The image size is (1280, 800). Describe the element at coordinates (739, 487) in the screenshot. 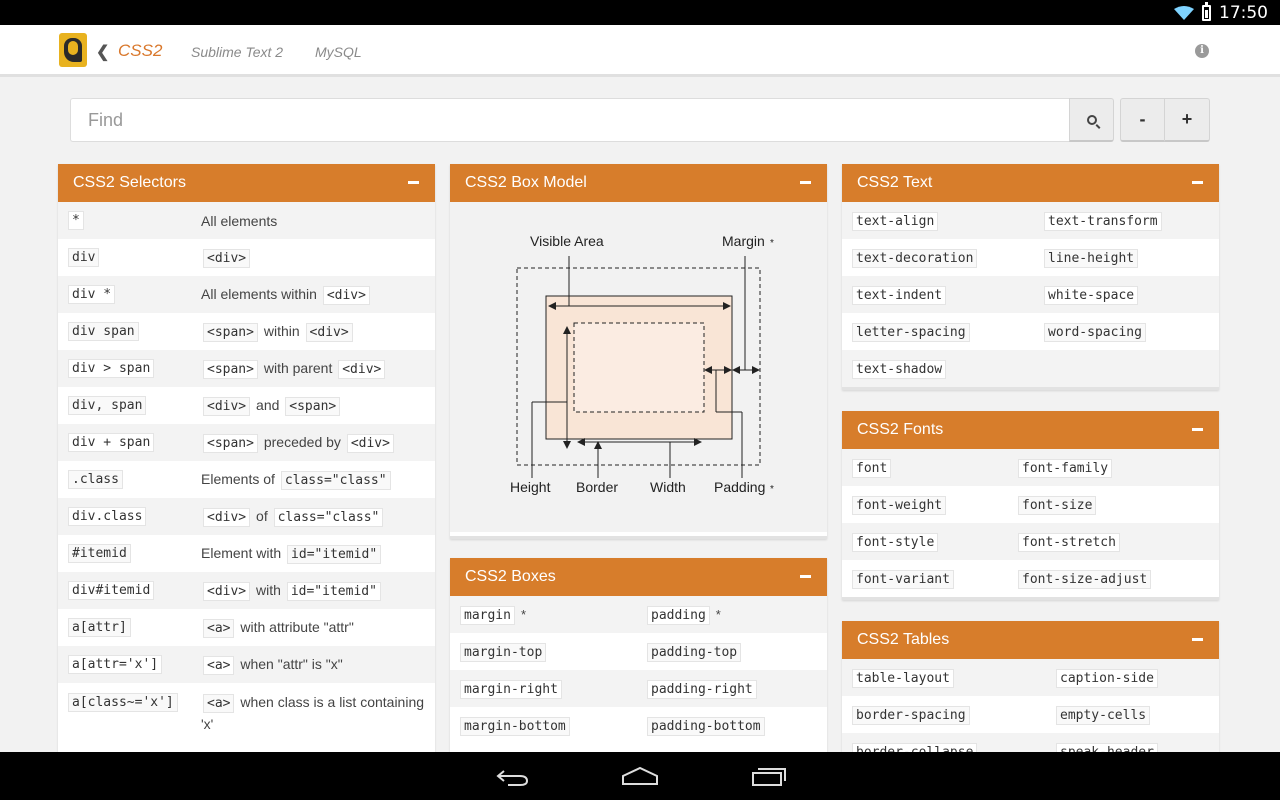

I see `label-padding: Padding` at that location.